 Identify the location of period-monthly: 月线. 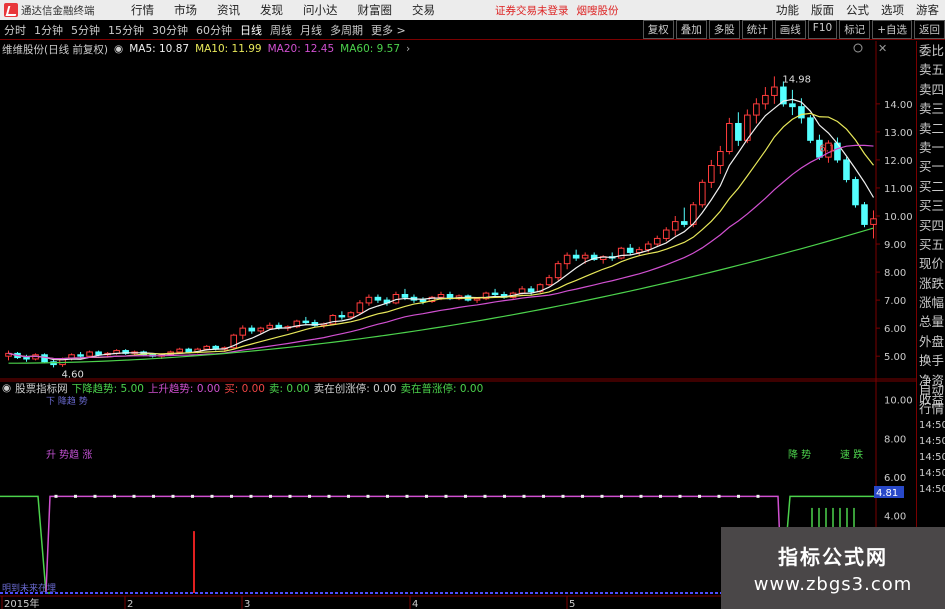
(311, 30).